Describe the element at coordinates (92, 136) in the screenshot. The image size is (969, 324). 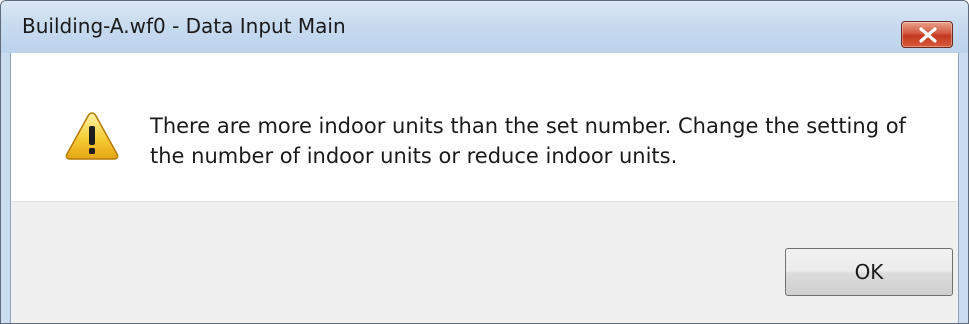
I see `warning-icon` at that location.